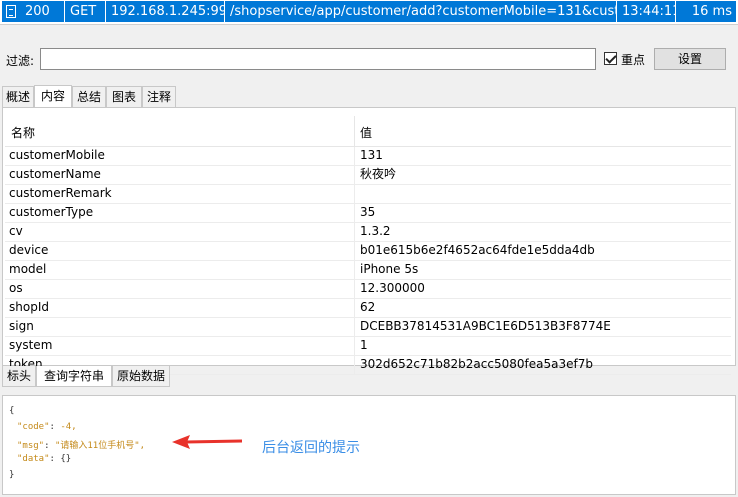 The height and width of the screenshot is (497, 738). I want to click on row-name: customerName, so click(55, 174).